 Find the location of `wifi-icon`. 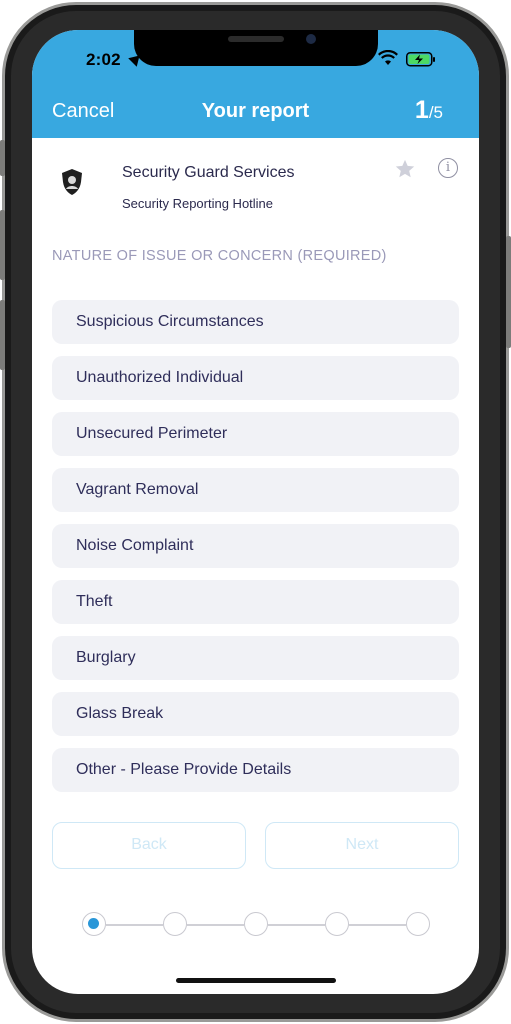

wifi-icon is located at coordinates (388, 57).